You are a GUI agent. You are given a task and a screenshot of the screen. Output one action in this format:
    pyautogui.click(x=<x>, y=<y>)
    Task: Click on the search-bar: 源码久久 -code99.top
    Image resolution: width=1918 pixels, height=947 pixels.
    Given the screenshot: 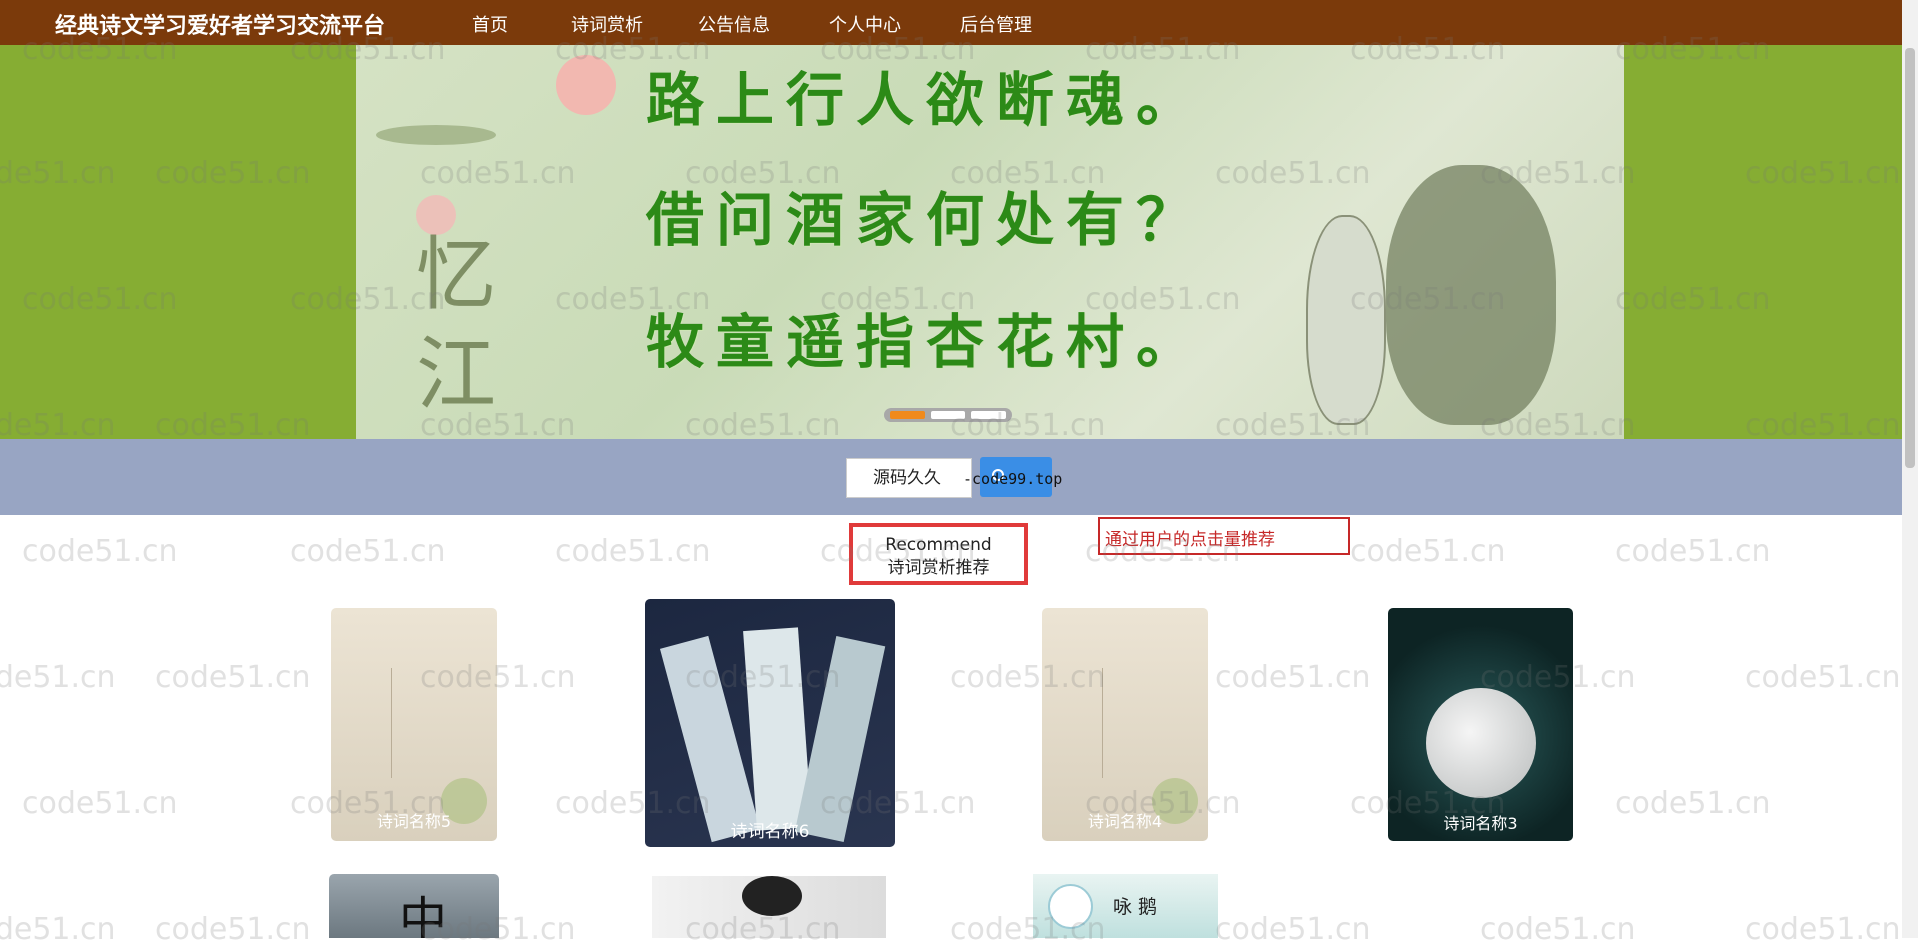 What is the action you would take?
    pyautogui.click(x=951, y=477)
    